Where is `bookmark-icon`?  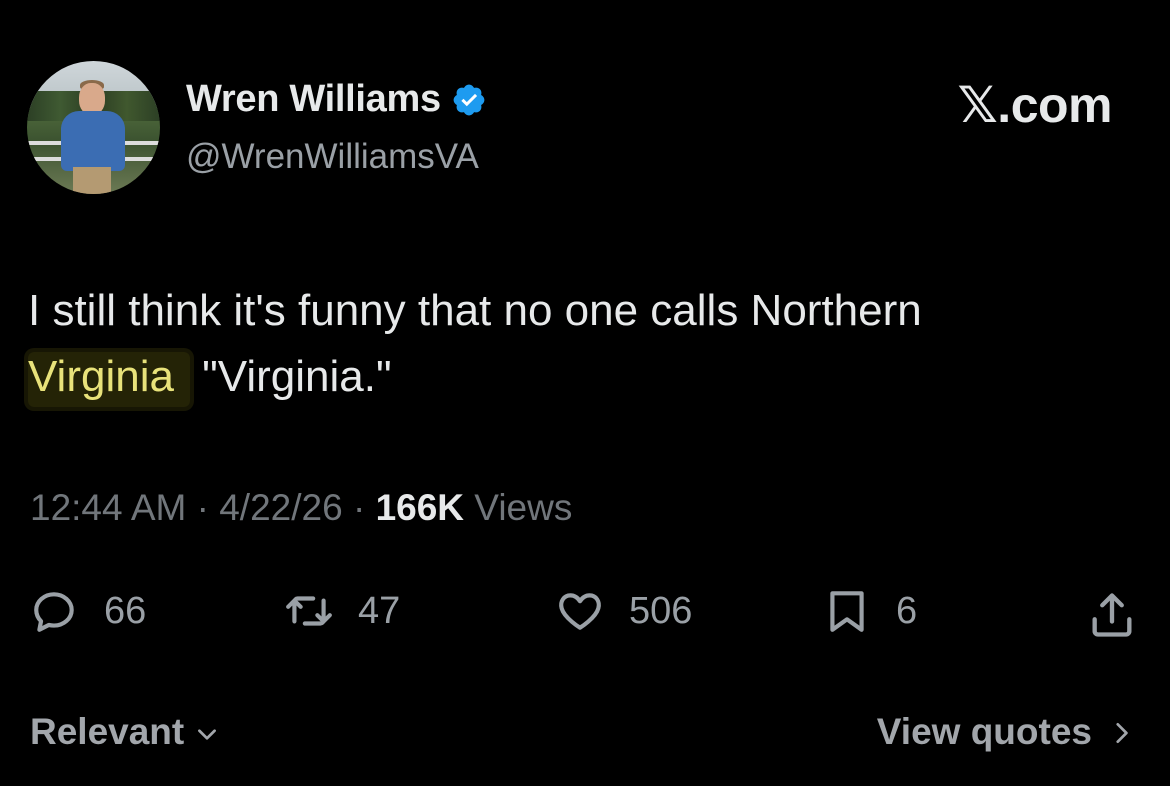 bookmark-icon is located at coordinates (847, 611).